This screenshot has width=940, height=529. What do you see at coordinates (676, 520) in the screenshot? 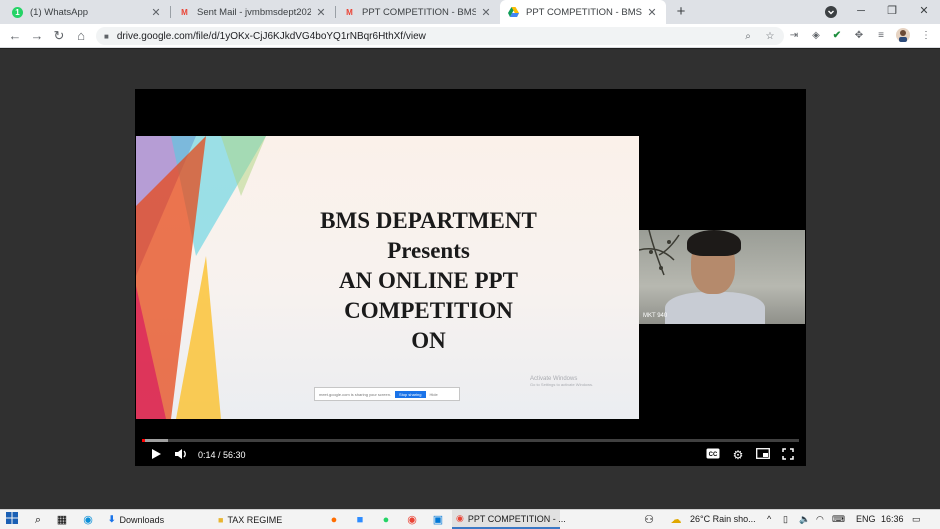
I see `weather-icon: ☁` at bounding box center [676, 520].